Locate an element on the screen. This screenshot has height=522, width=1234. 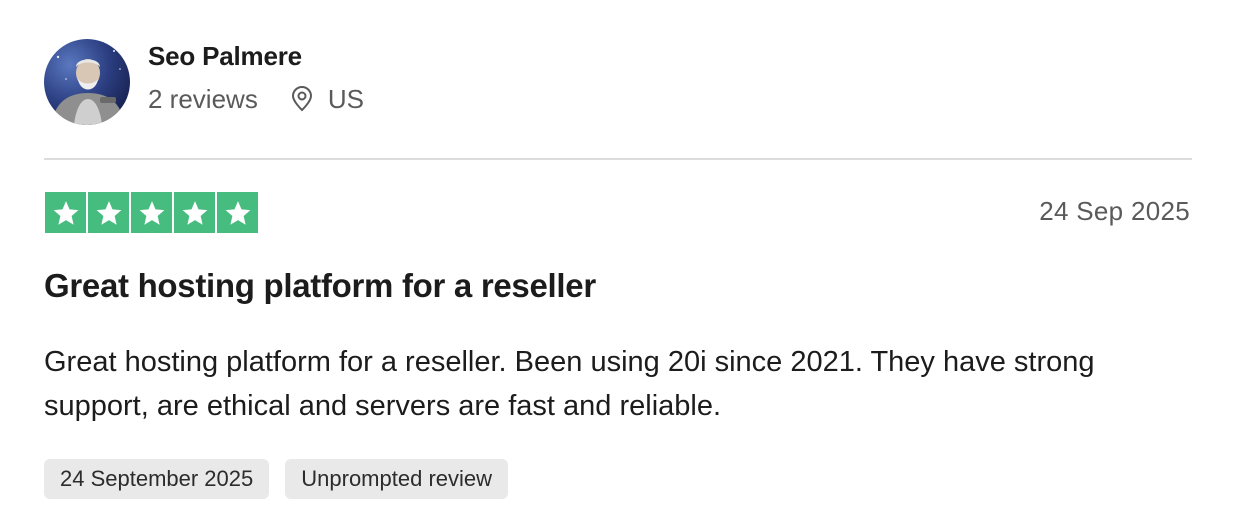
review-tags: 24 September 2025 Unprompted review is located at coordinates (284, 479).